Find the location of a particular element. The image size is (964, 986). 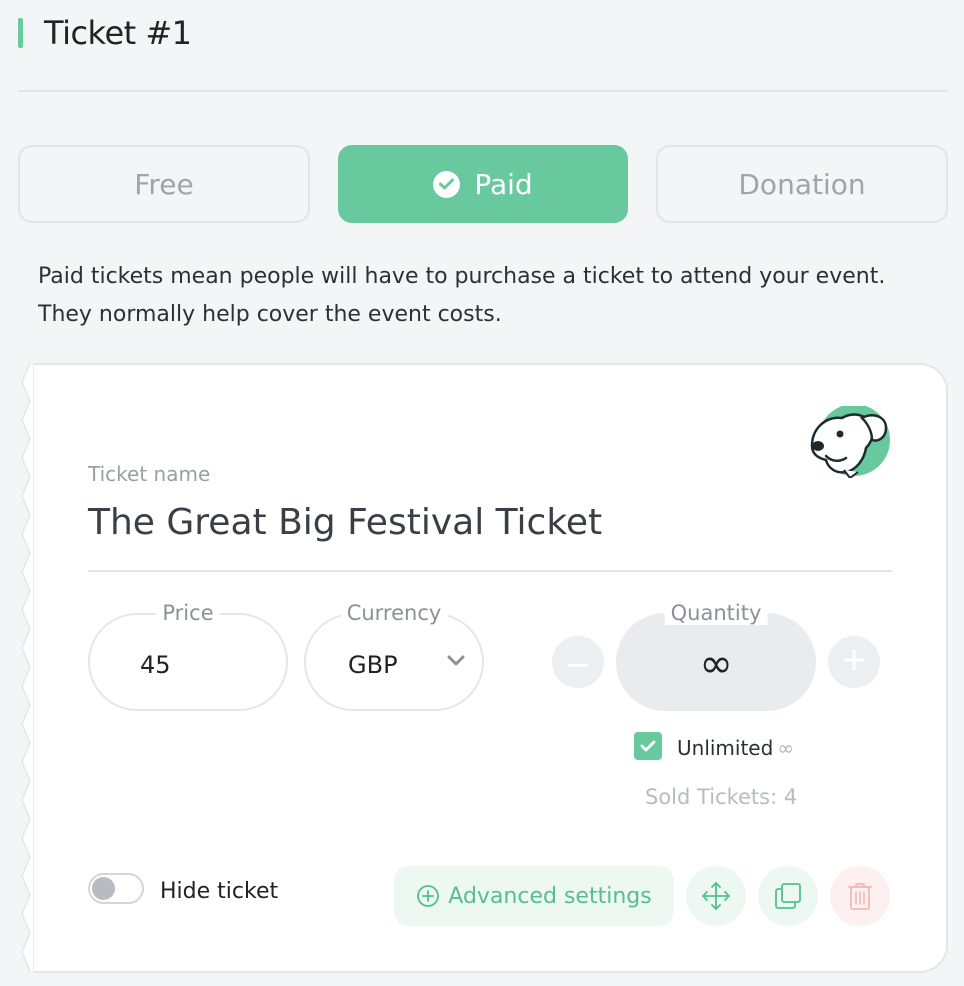

donation-ticket-label: Donation is located at coordinates (802, 184).